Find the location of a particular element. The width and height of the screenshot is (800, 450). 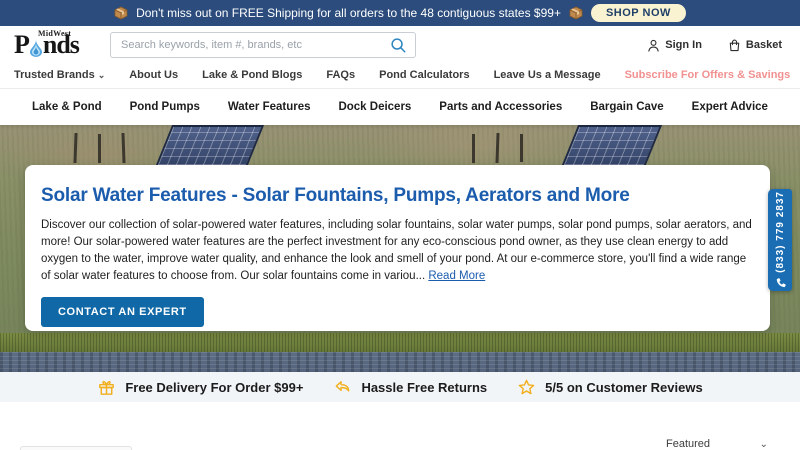

phone-number: (833) 779 2837 is located at coordinates (780, 231).